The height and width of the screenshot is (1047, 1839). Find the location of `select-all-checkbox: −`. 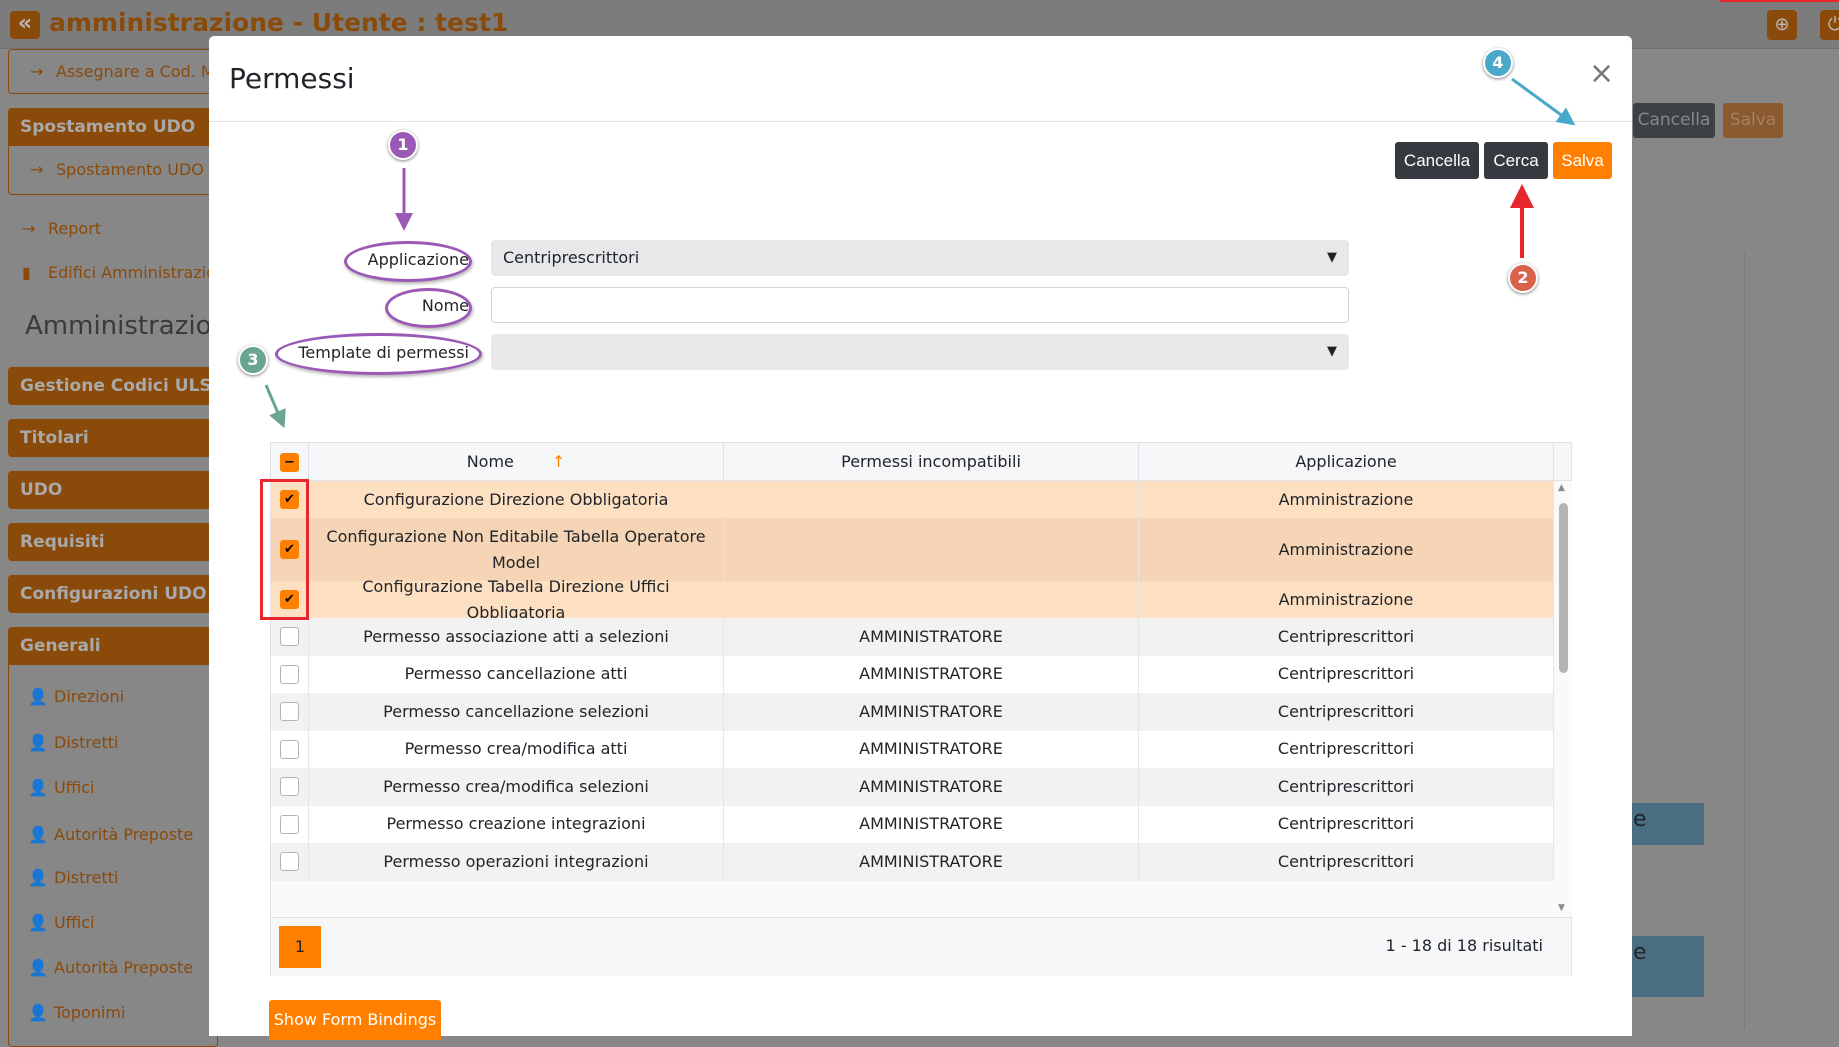

select-all-checkbox: − is located at coordinates (289, 462).